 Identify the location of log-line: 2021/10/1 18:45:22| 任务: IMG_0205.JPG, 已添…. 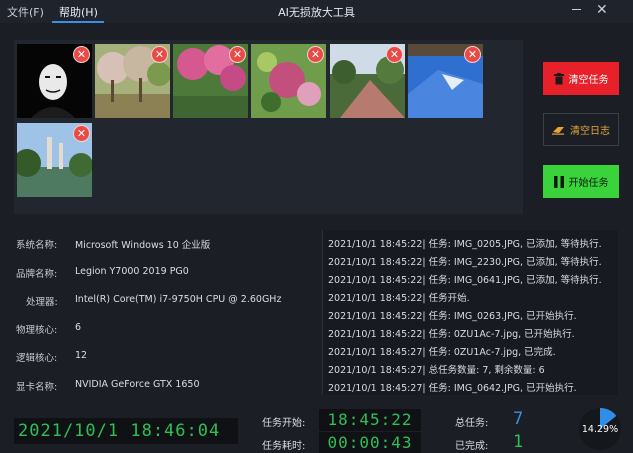
(465, 244).